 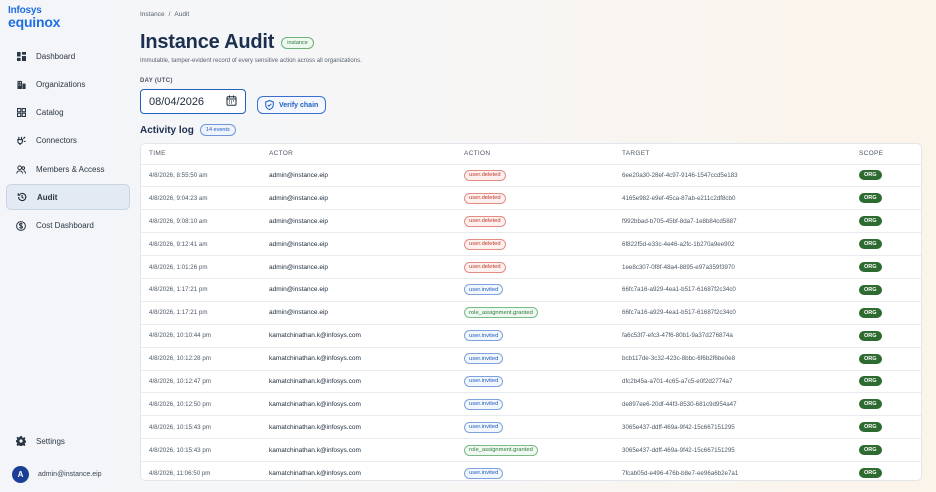 I want to click on user-profile: A admin@instance.eip, so click(x=57, y=474).